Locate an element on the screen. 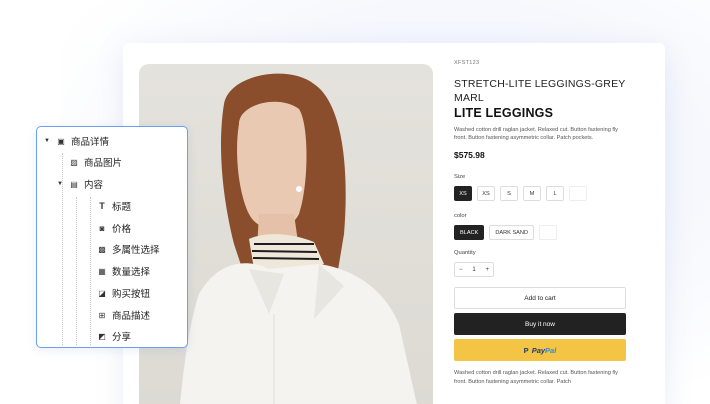 The image size is (710, 404). add-to-cart-button: Add to cart is located at coordinates (540, 298).